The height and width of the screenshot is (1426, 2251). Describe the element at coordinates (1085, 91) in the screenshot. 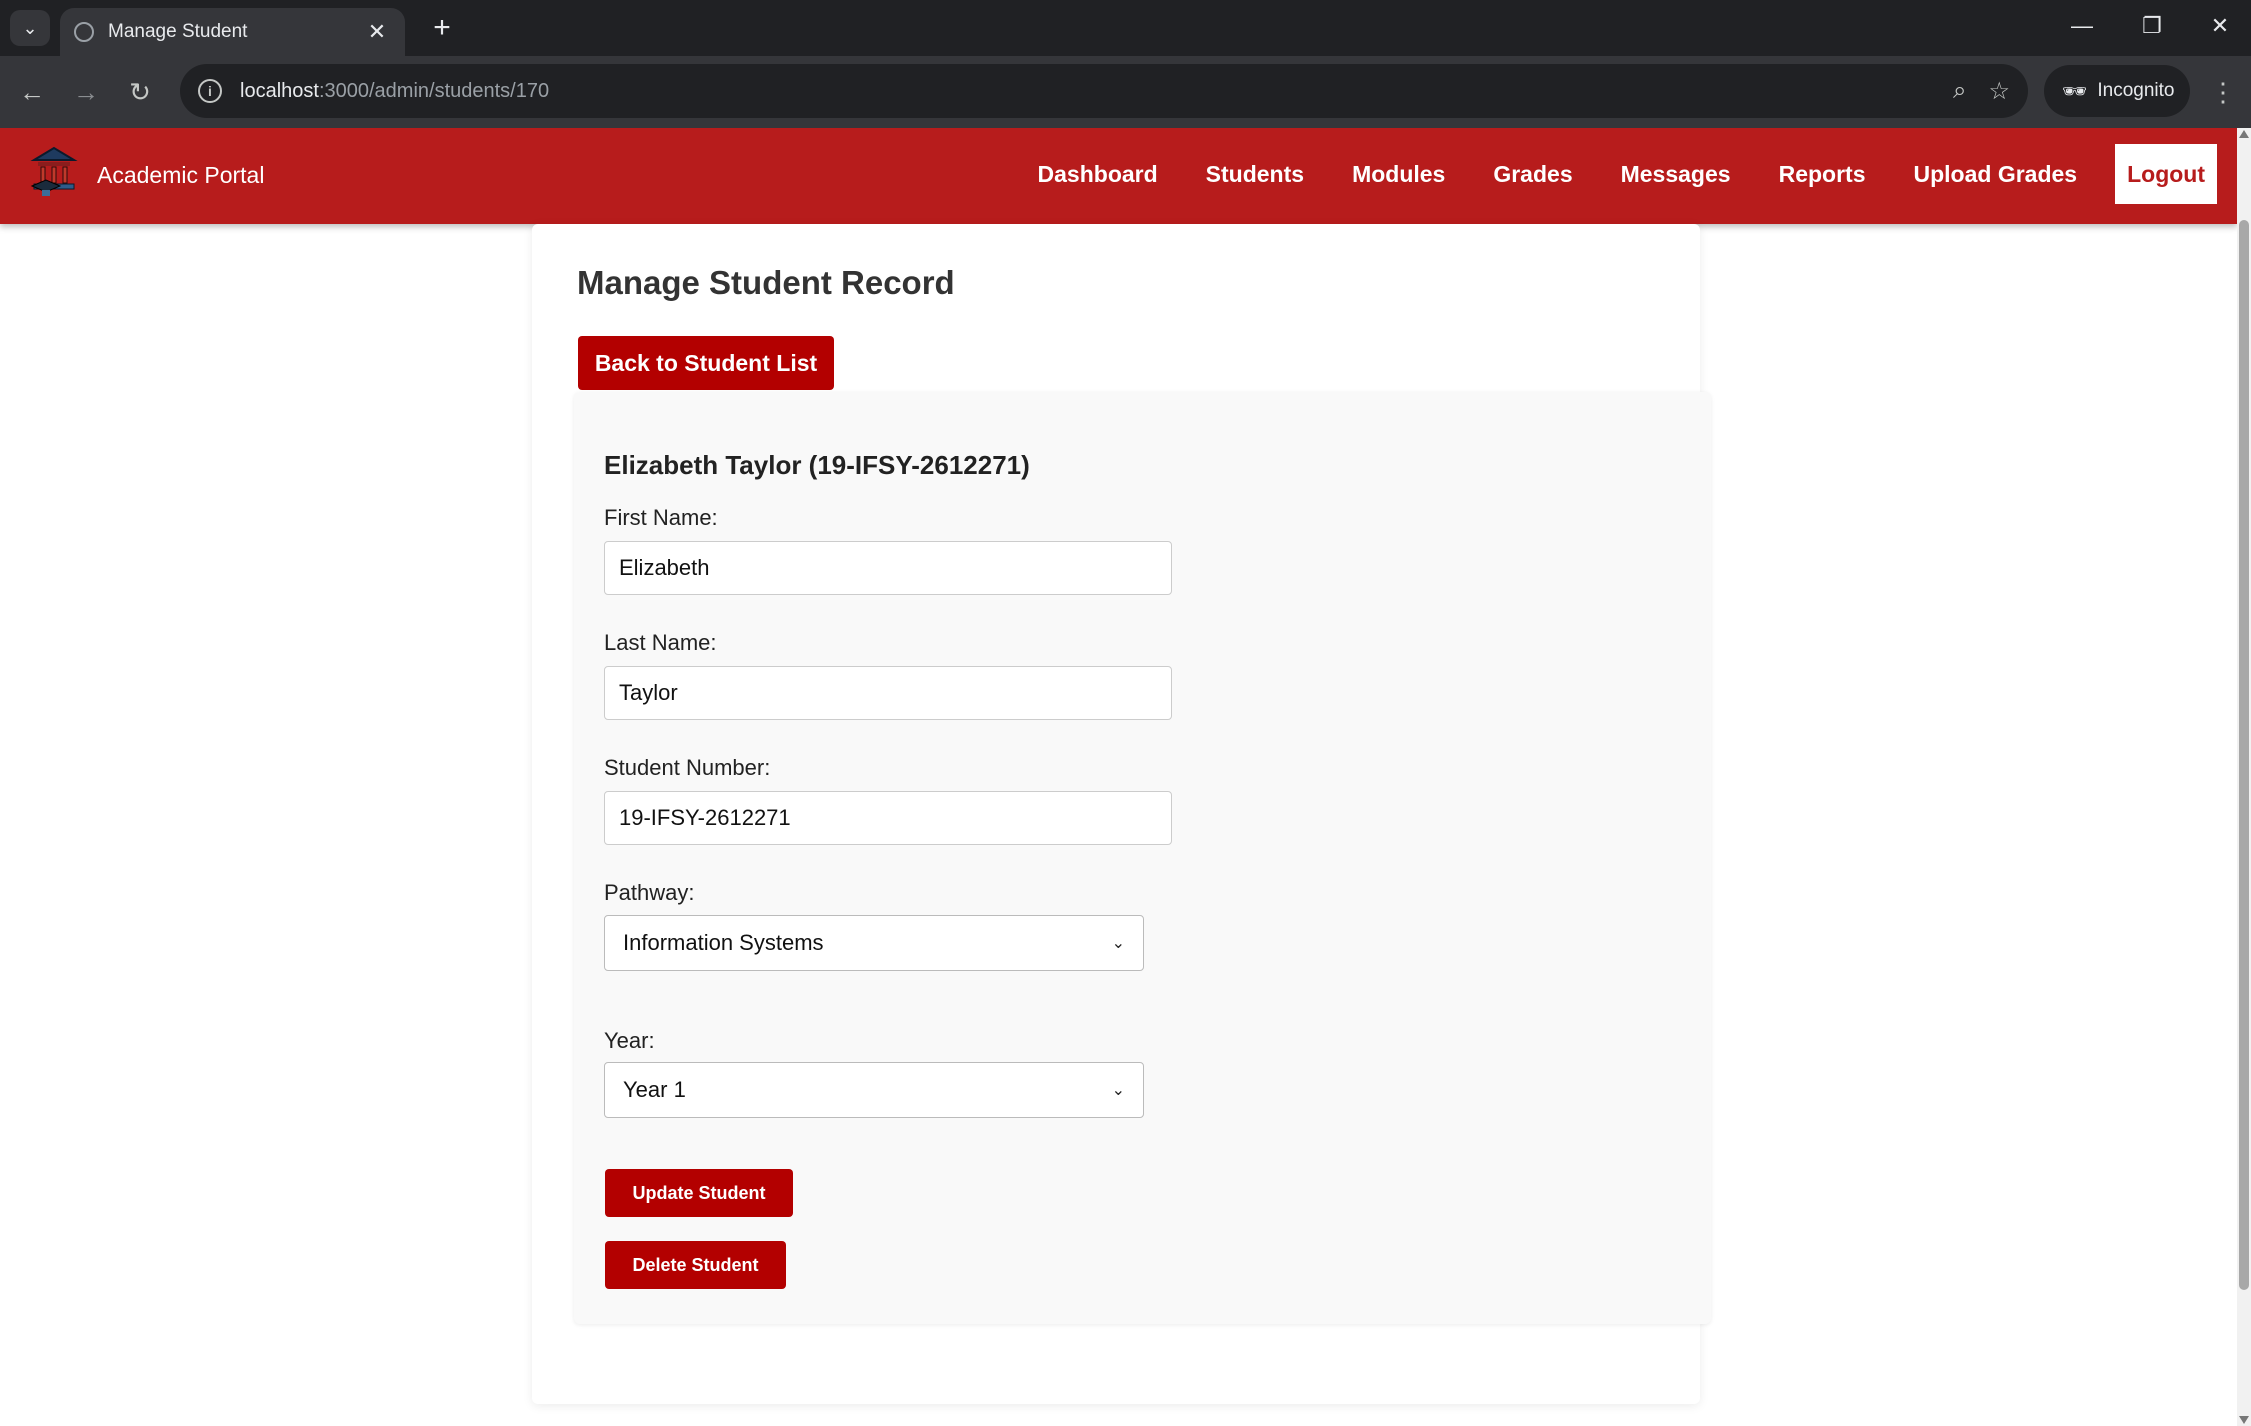

I see `url-text: localhost:3000/admin/students/170` at that location.